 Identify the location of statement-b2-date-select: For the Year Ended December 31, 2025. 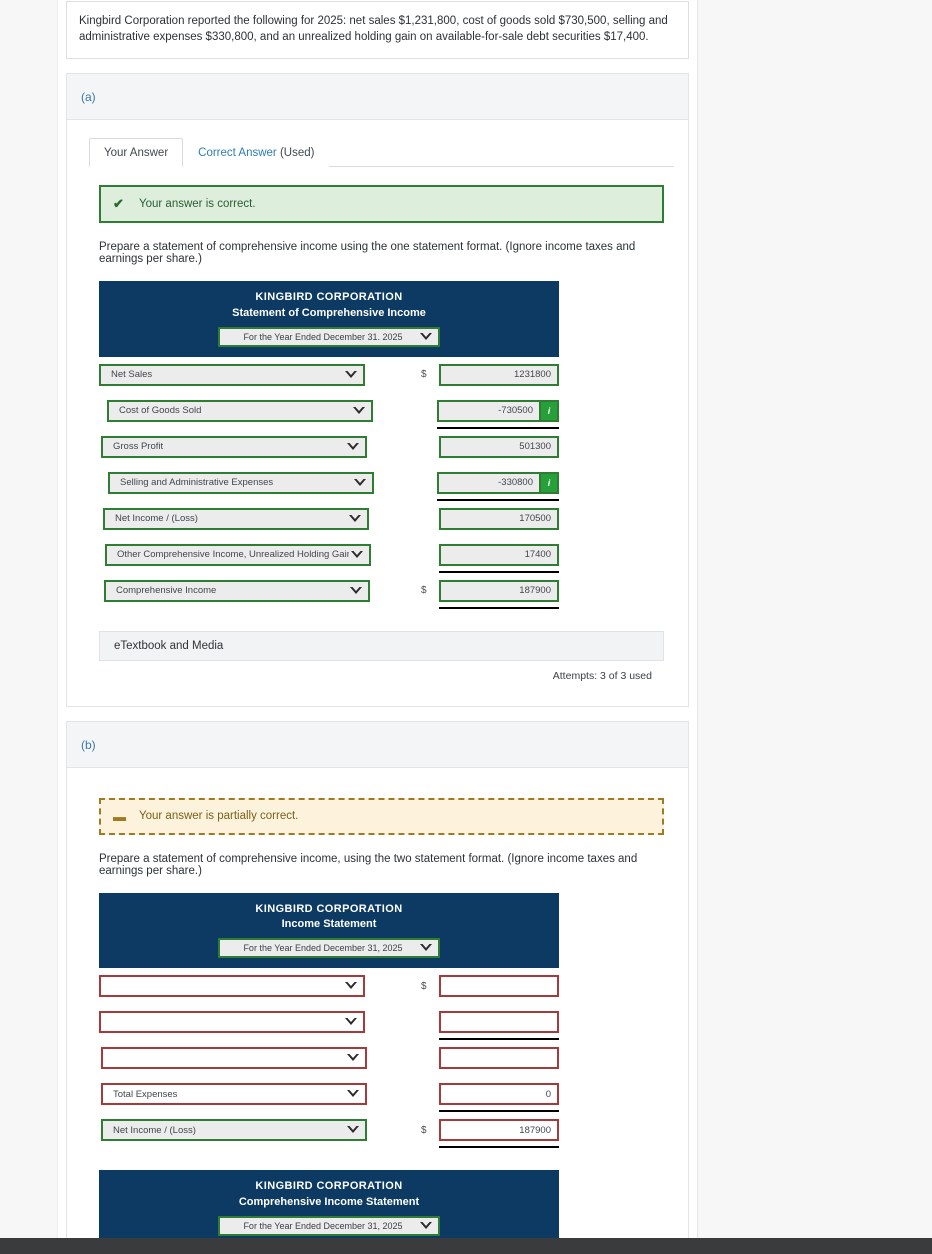
(329, 1226).